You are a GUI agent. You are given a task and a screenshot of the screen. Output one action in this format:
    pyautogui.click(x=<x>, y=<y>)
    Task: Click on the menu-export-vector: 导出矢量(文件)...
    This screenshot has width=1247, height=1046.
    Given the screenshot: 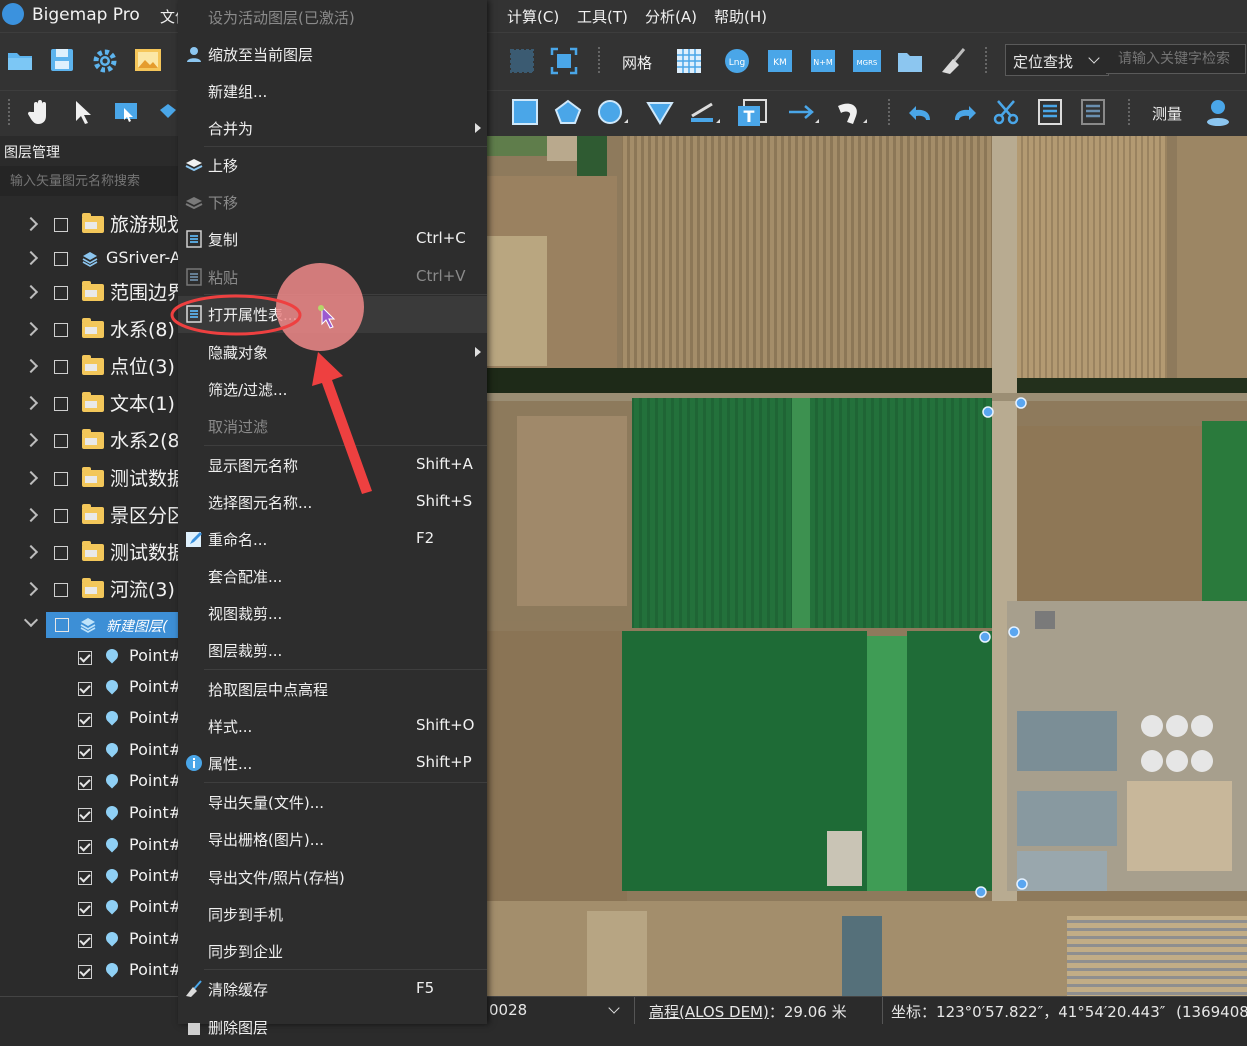 What is the action you would take?
    pyautogui.click(x=332, y=802)
    